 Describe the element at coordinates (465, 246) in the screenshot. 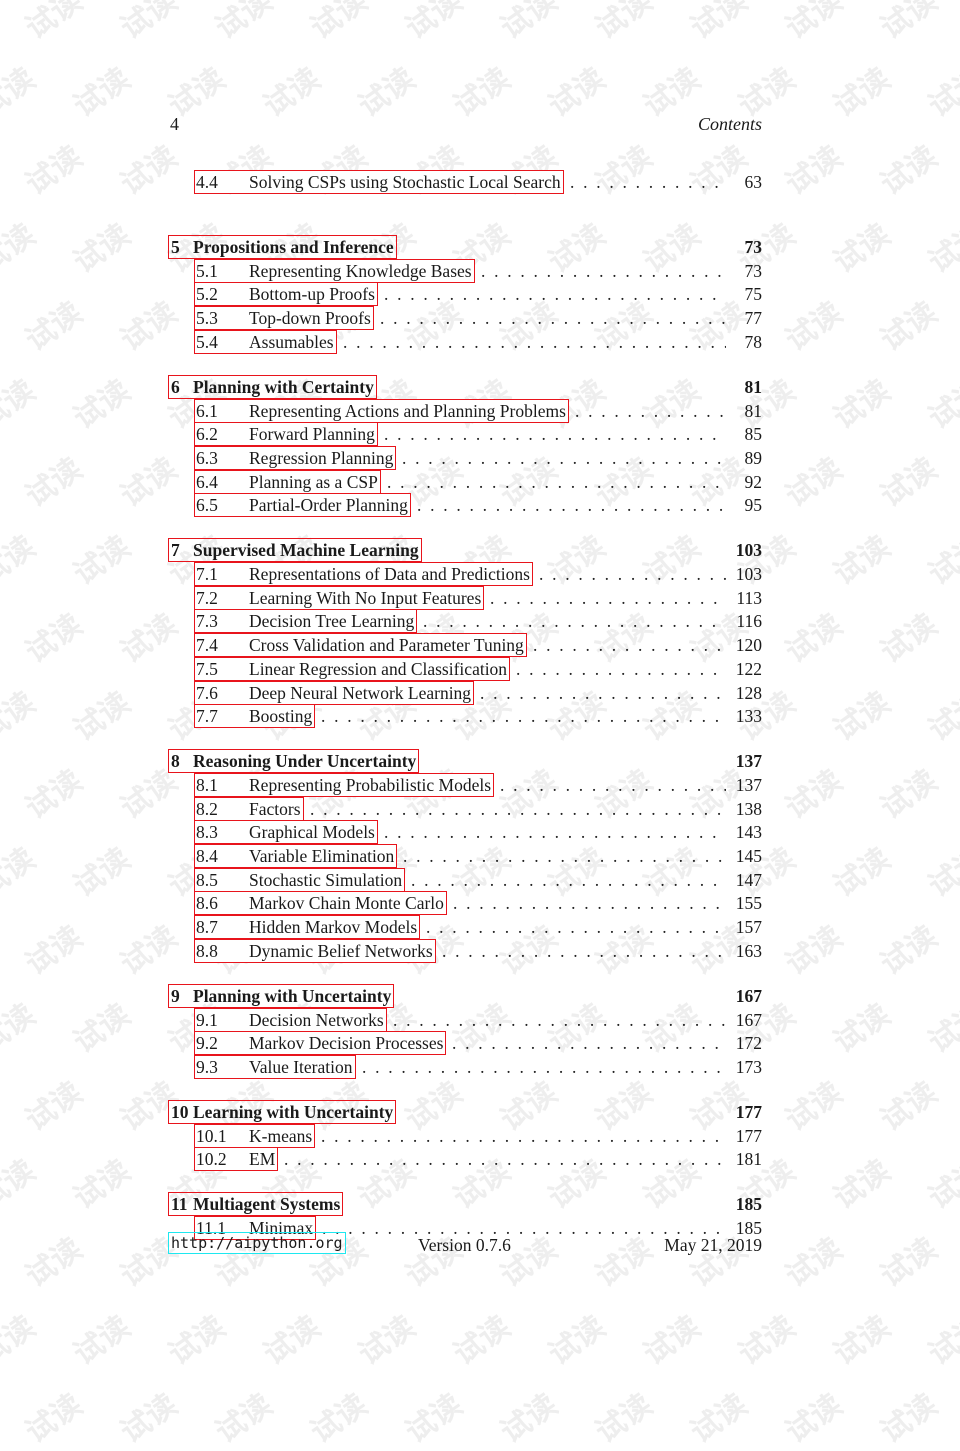

I see `toc-chapter-row: 5 Propositions and Inference 73` at that location.